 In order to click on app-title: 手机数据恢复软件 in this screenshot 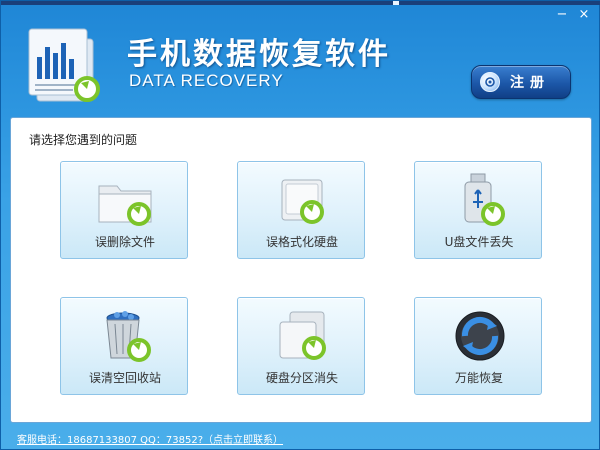, I will do `click(259, 54)`.